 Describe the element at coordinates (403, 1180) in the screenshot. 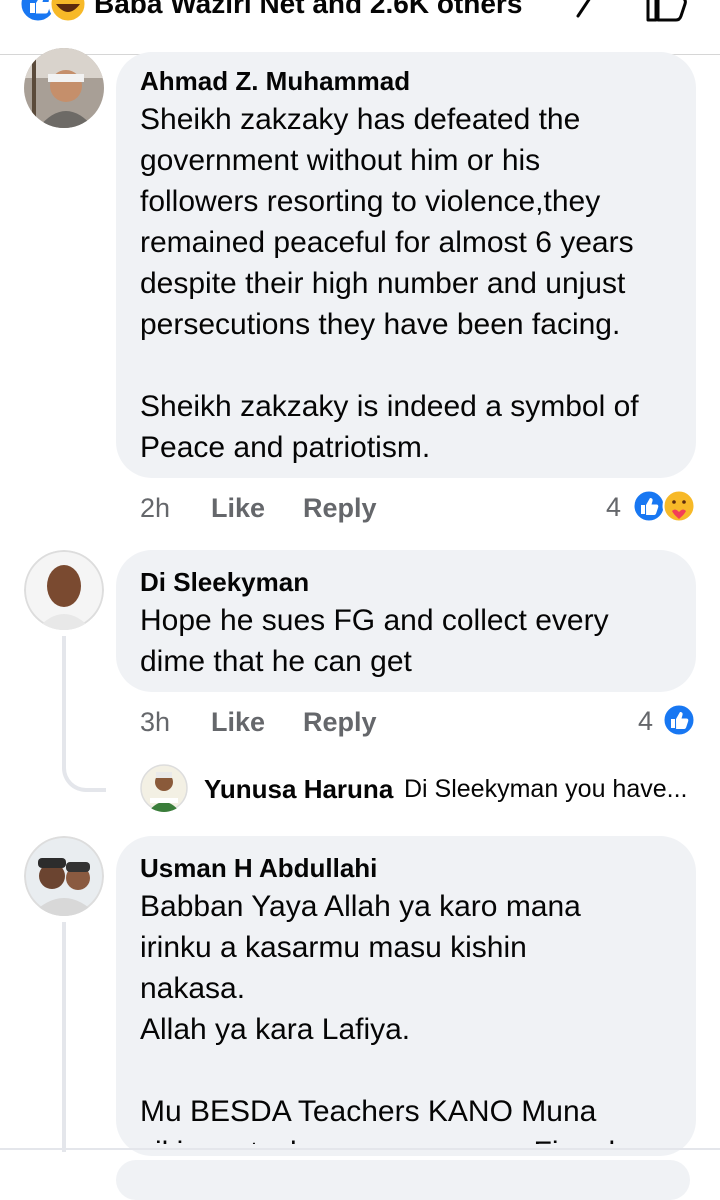

I see `comment-bubble` at that location.